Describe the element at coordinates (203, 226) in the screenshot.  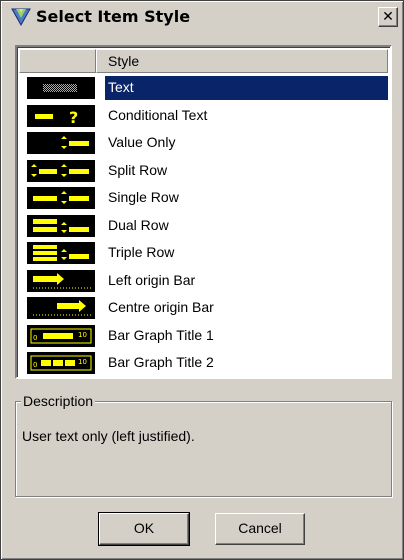
I see `list-item: Dual Row` at that location.